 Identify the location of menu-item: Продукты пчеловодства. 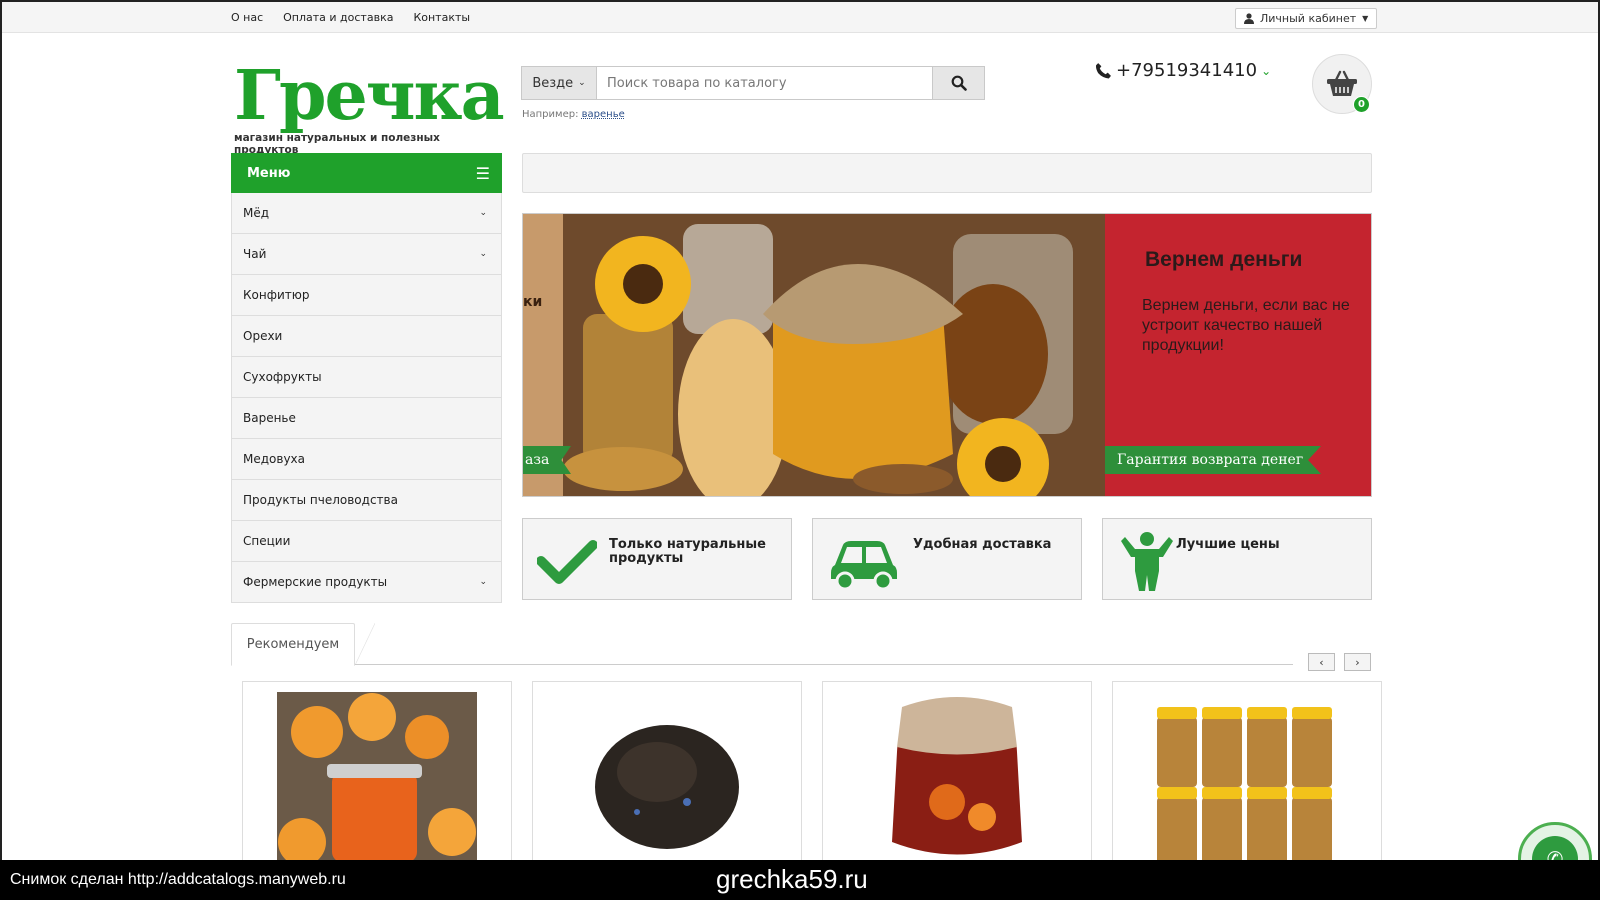
(366, 500).